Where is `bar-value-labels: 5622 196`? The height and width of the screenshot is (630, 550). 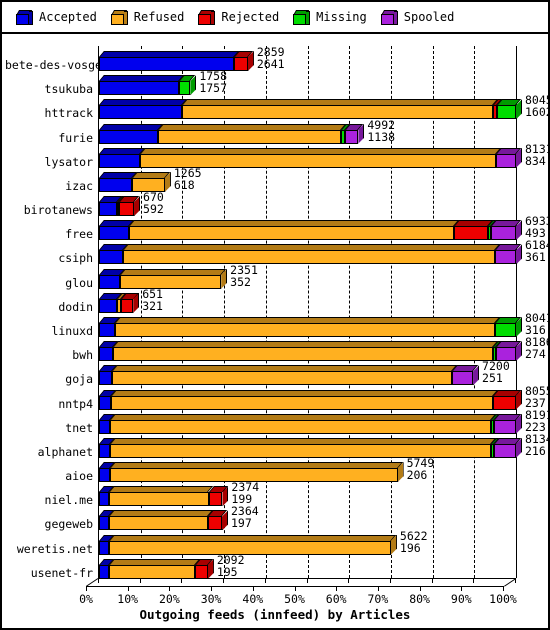 bar-value-labels: 5622 196 is located at coordinates (414, 542).